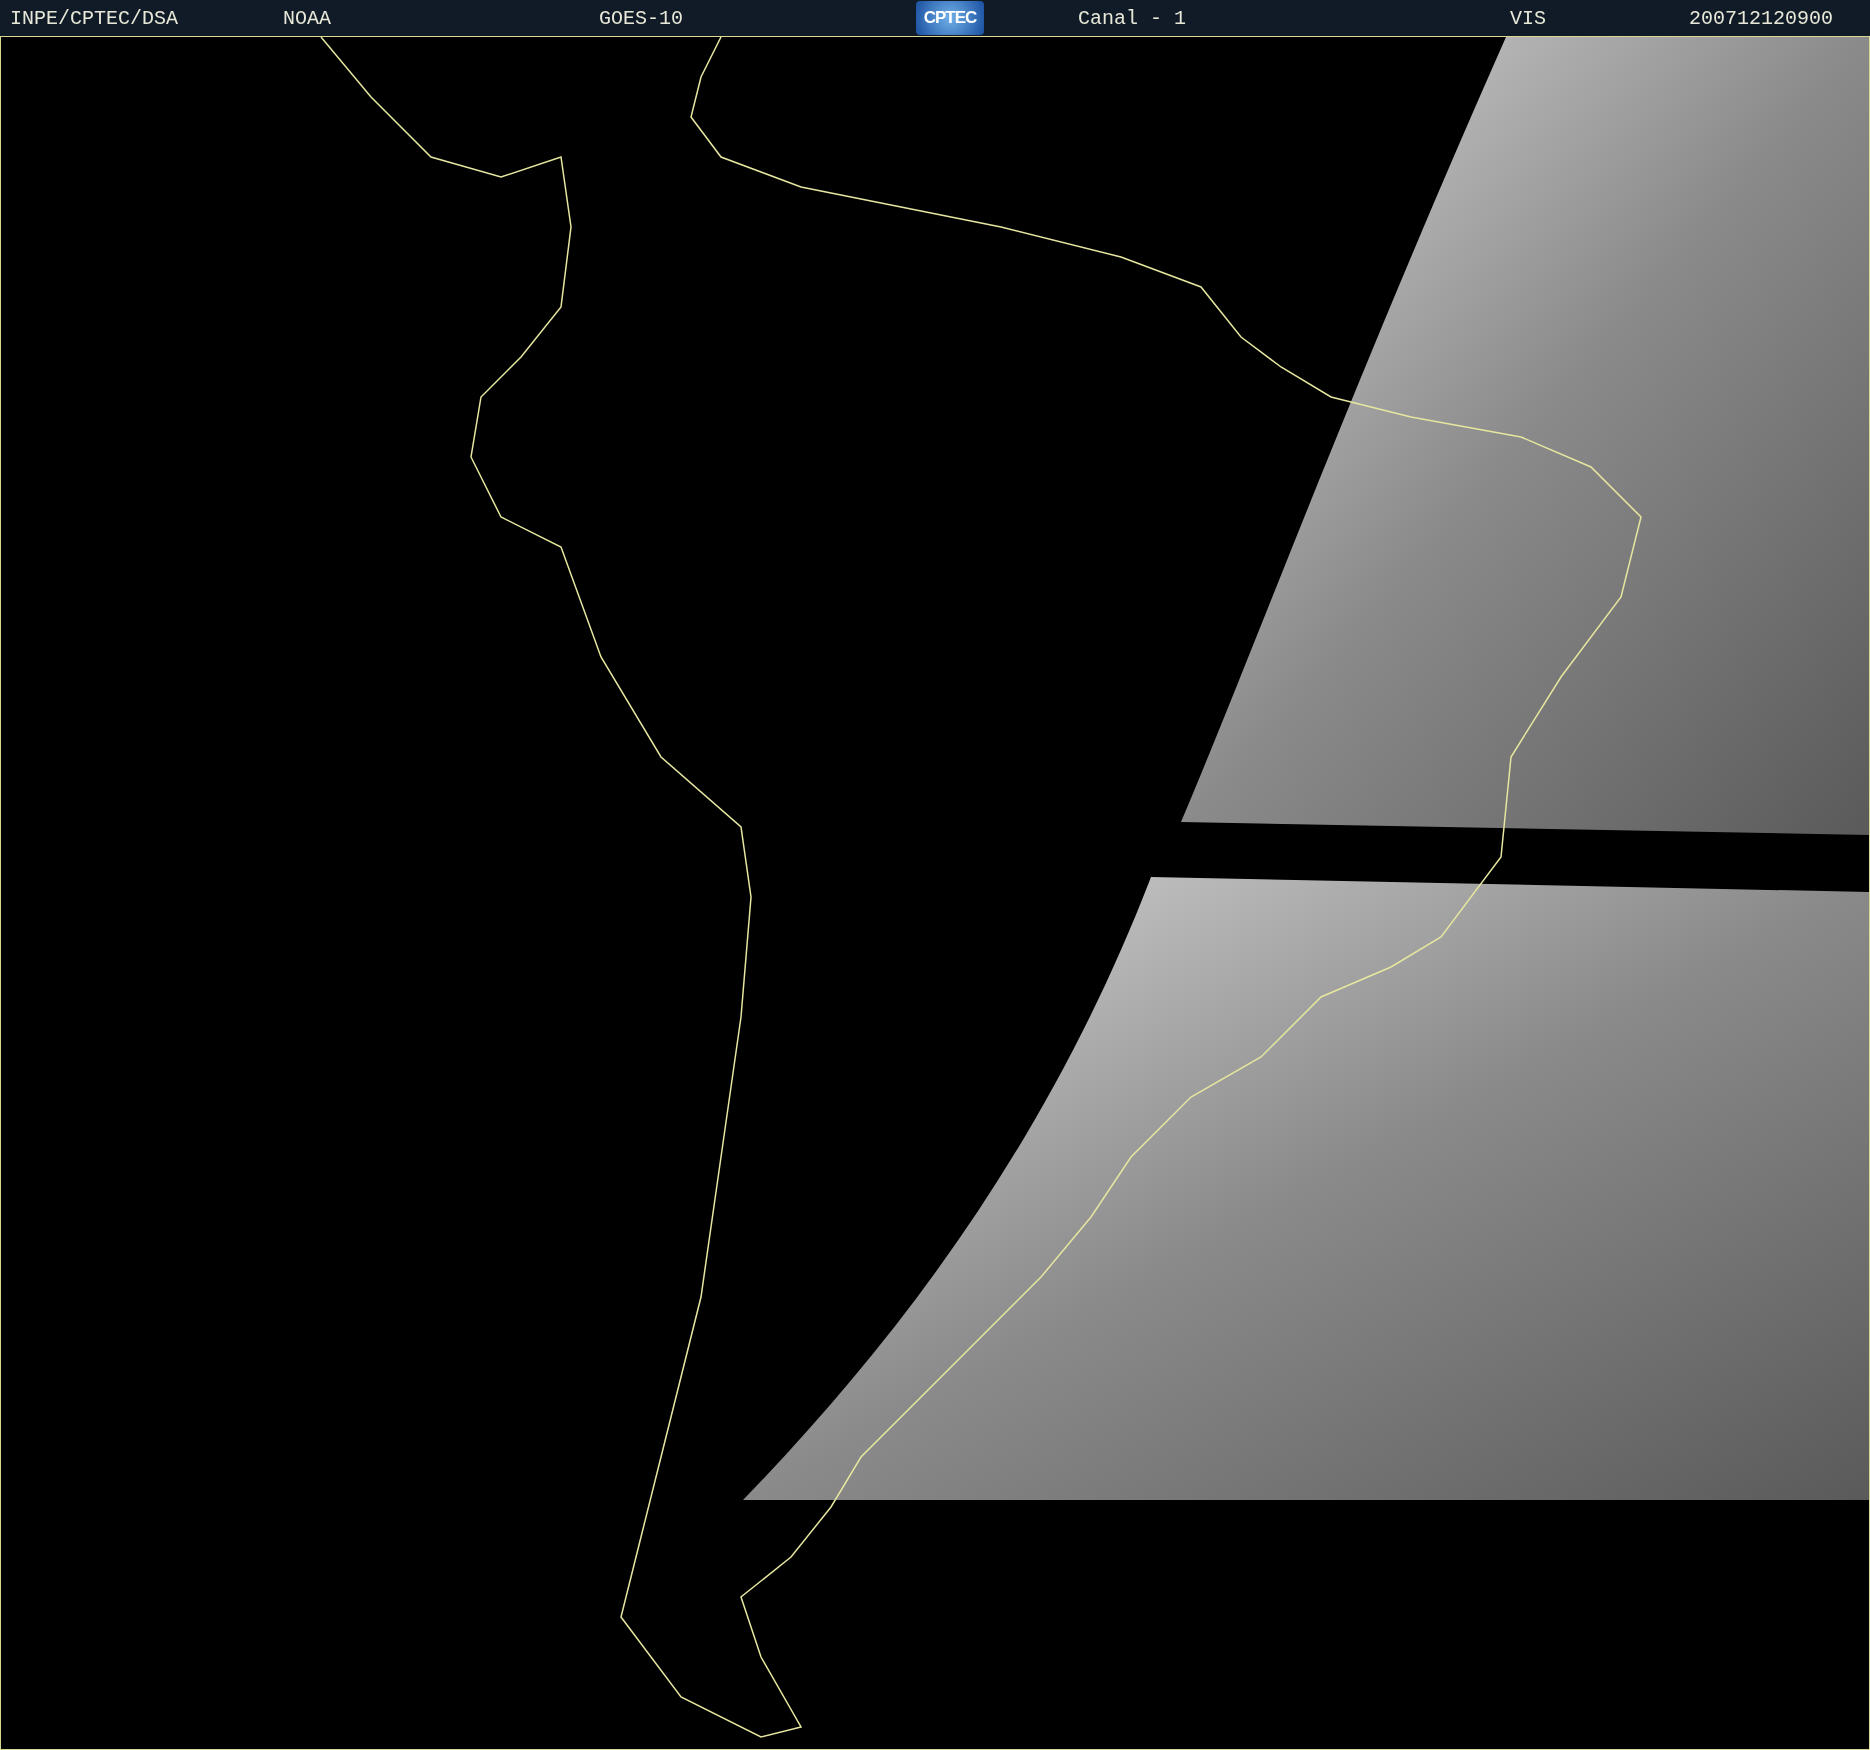 This screenshot has width=1870, height=1750. I want to click on header-label: GOES-10, so click(641, 18).